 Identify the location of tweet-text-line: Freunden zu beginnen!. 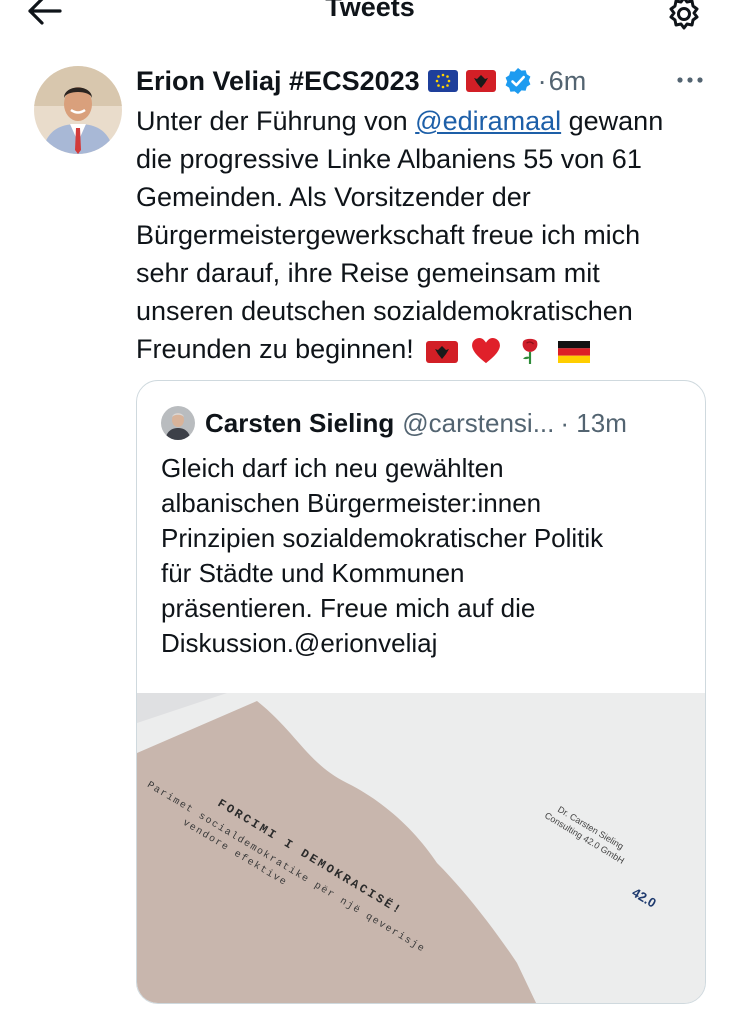
(275, 349).